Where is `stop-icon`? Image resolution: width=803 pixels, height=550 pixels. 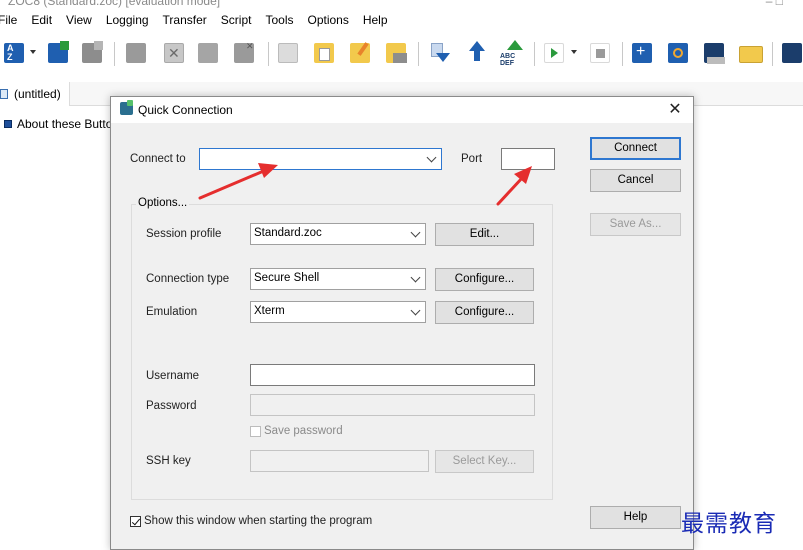 stop-icon is located at coordinates (600, 53).